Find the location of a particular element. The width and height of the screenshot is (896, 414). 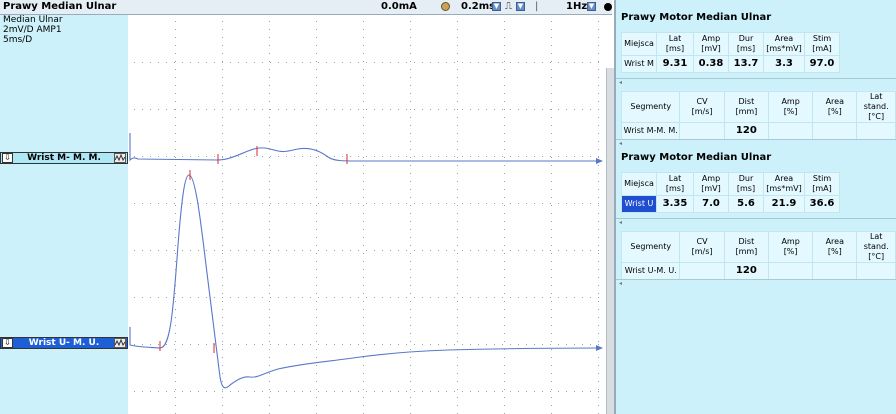

pulse-shape-icon: ⎍ is located at coordinates (508, 6).